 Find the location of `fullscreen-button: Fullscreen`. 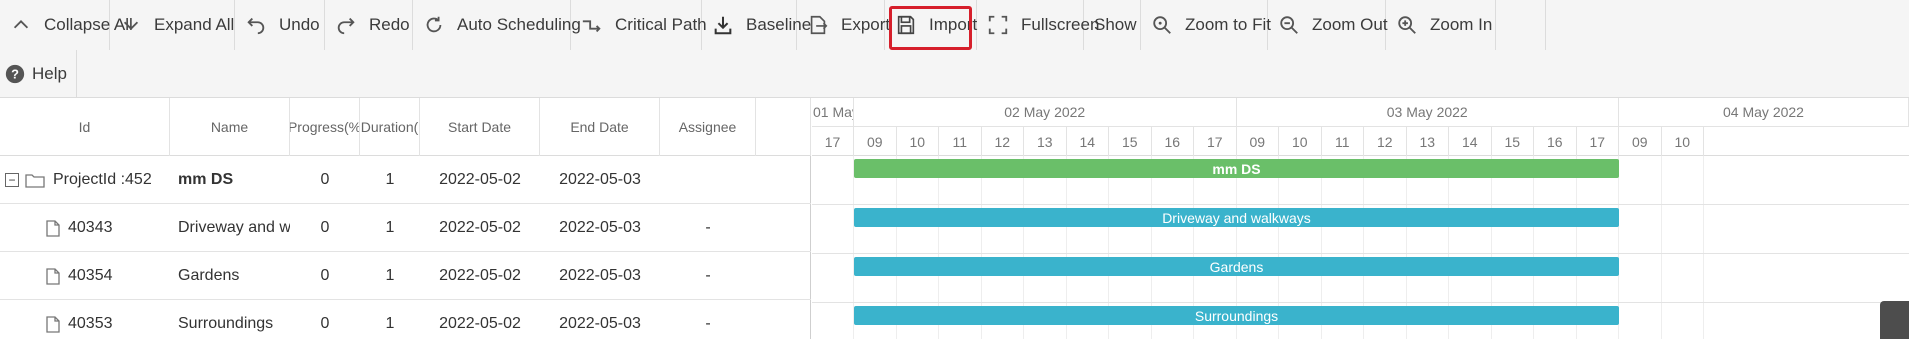

fullscreen-button: Fullscreen is located at coordinates (1038, 25).